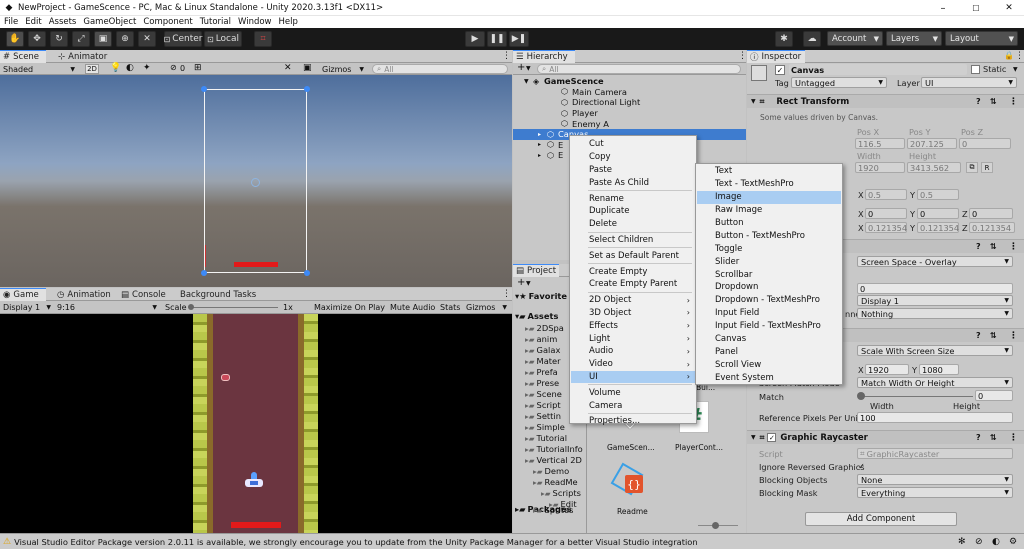 The image size is (1024, 549). What do you see at coordinates (769, 210) in the screenshot?
I see `ui-submenu-item: Raw Image` at bounding box center [769, 210].